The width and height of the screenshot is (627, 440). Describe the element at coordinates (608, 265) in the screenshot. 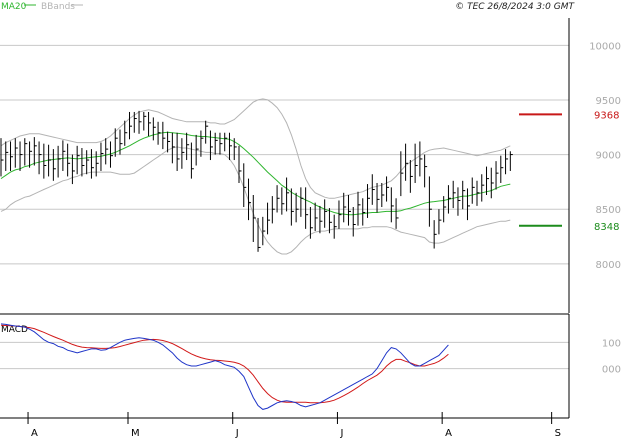

I see `price-y-tick-label: 8000` at that location.